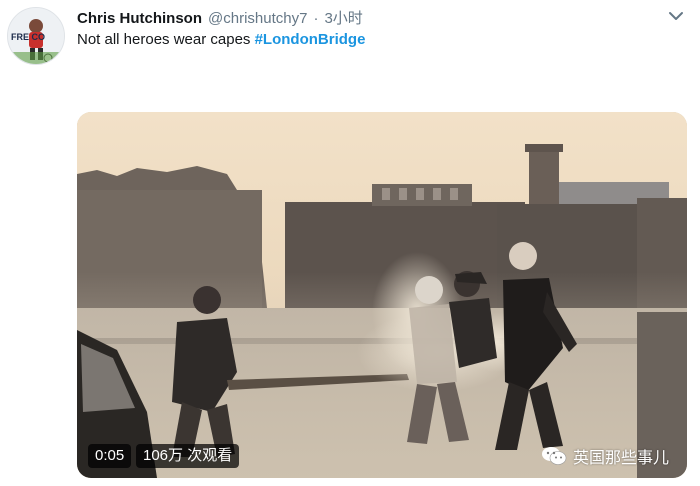 This screenshot has height=486, width=700. I want to click on watermark: 英国那些事儿, so click(605, 456).